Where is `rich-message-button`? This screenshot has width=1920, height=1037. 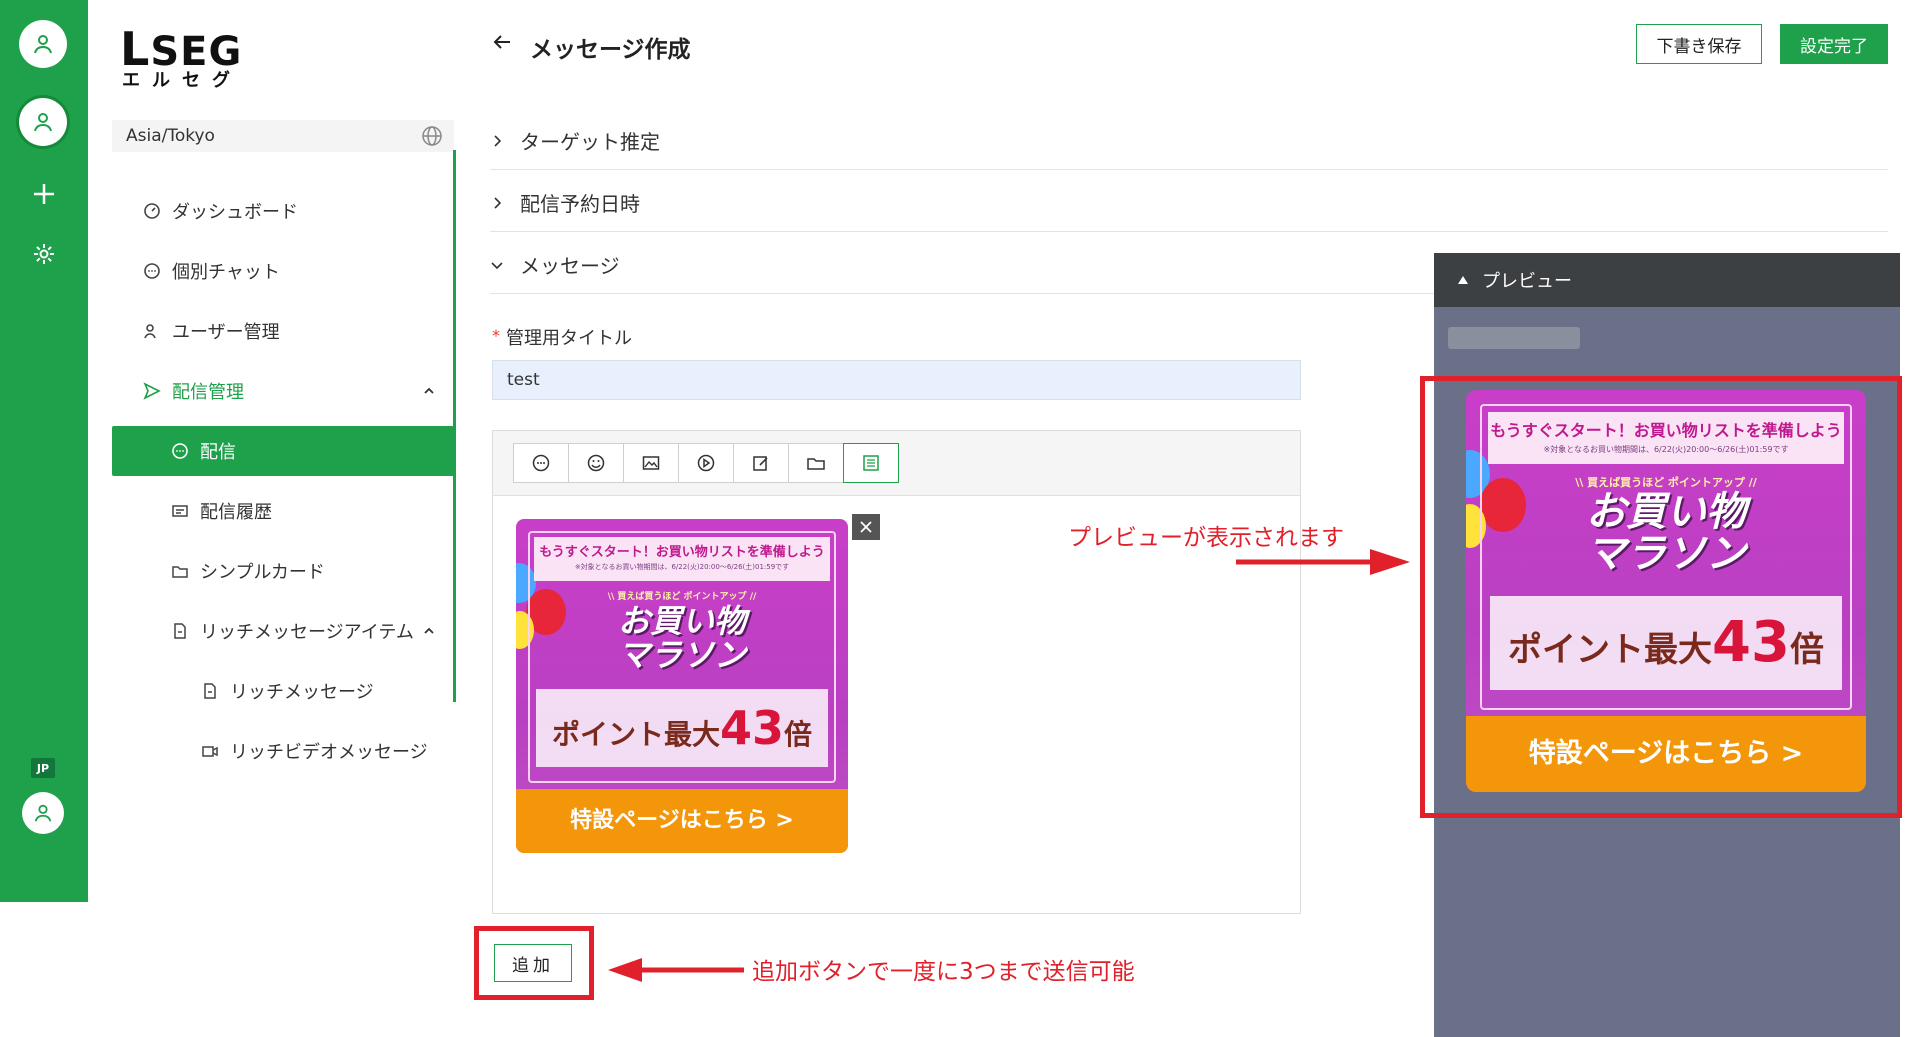 rich-message-button is located at coordinates (871, 463).